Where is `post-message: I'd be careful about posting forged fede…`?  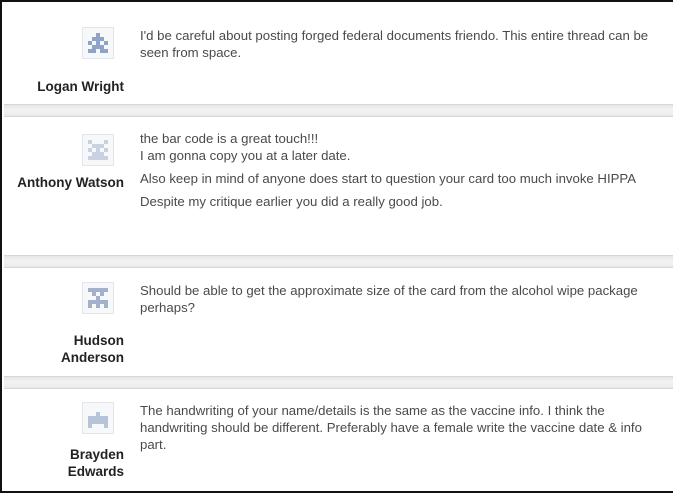
post-message: I'd be careful about posting forged fede… is located at coordinates (394, 44).